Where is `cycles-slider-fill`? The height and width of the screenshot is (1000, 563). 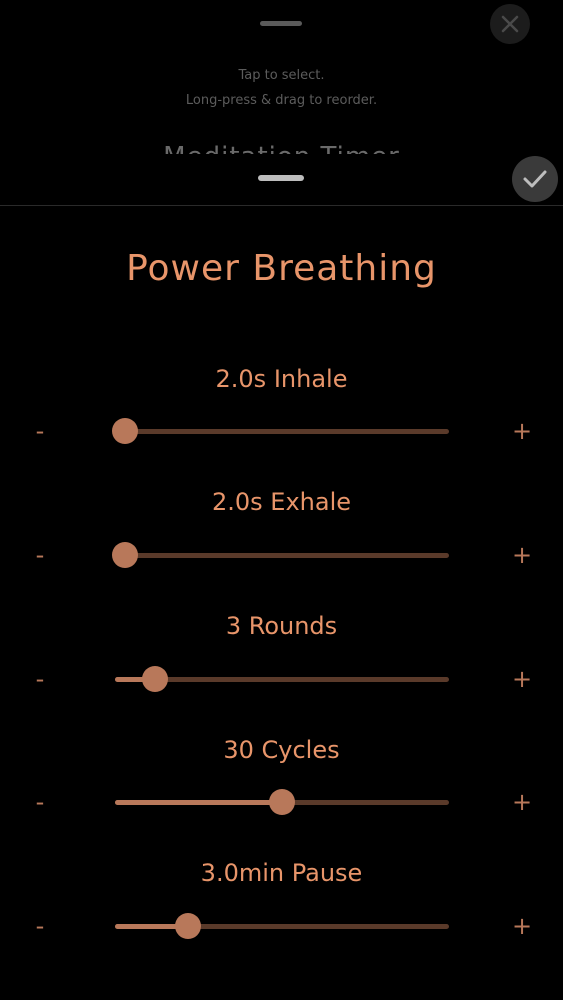
cycles-slider-fill is located at coordinates (198, 802).